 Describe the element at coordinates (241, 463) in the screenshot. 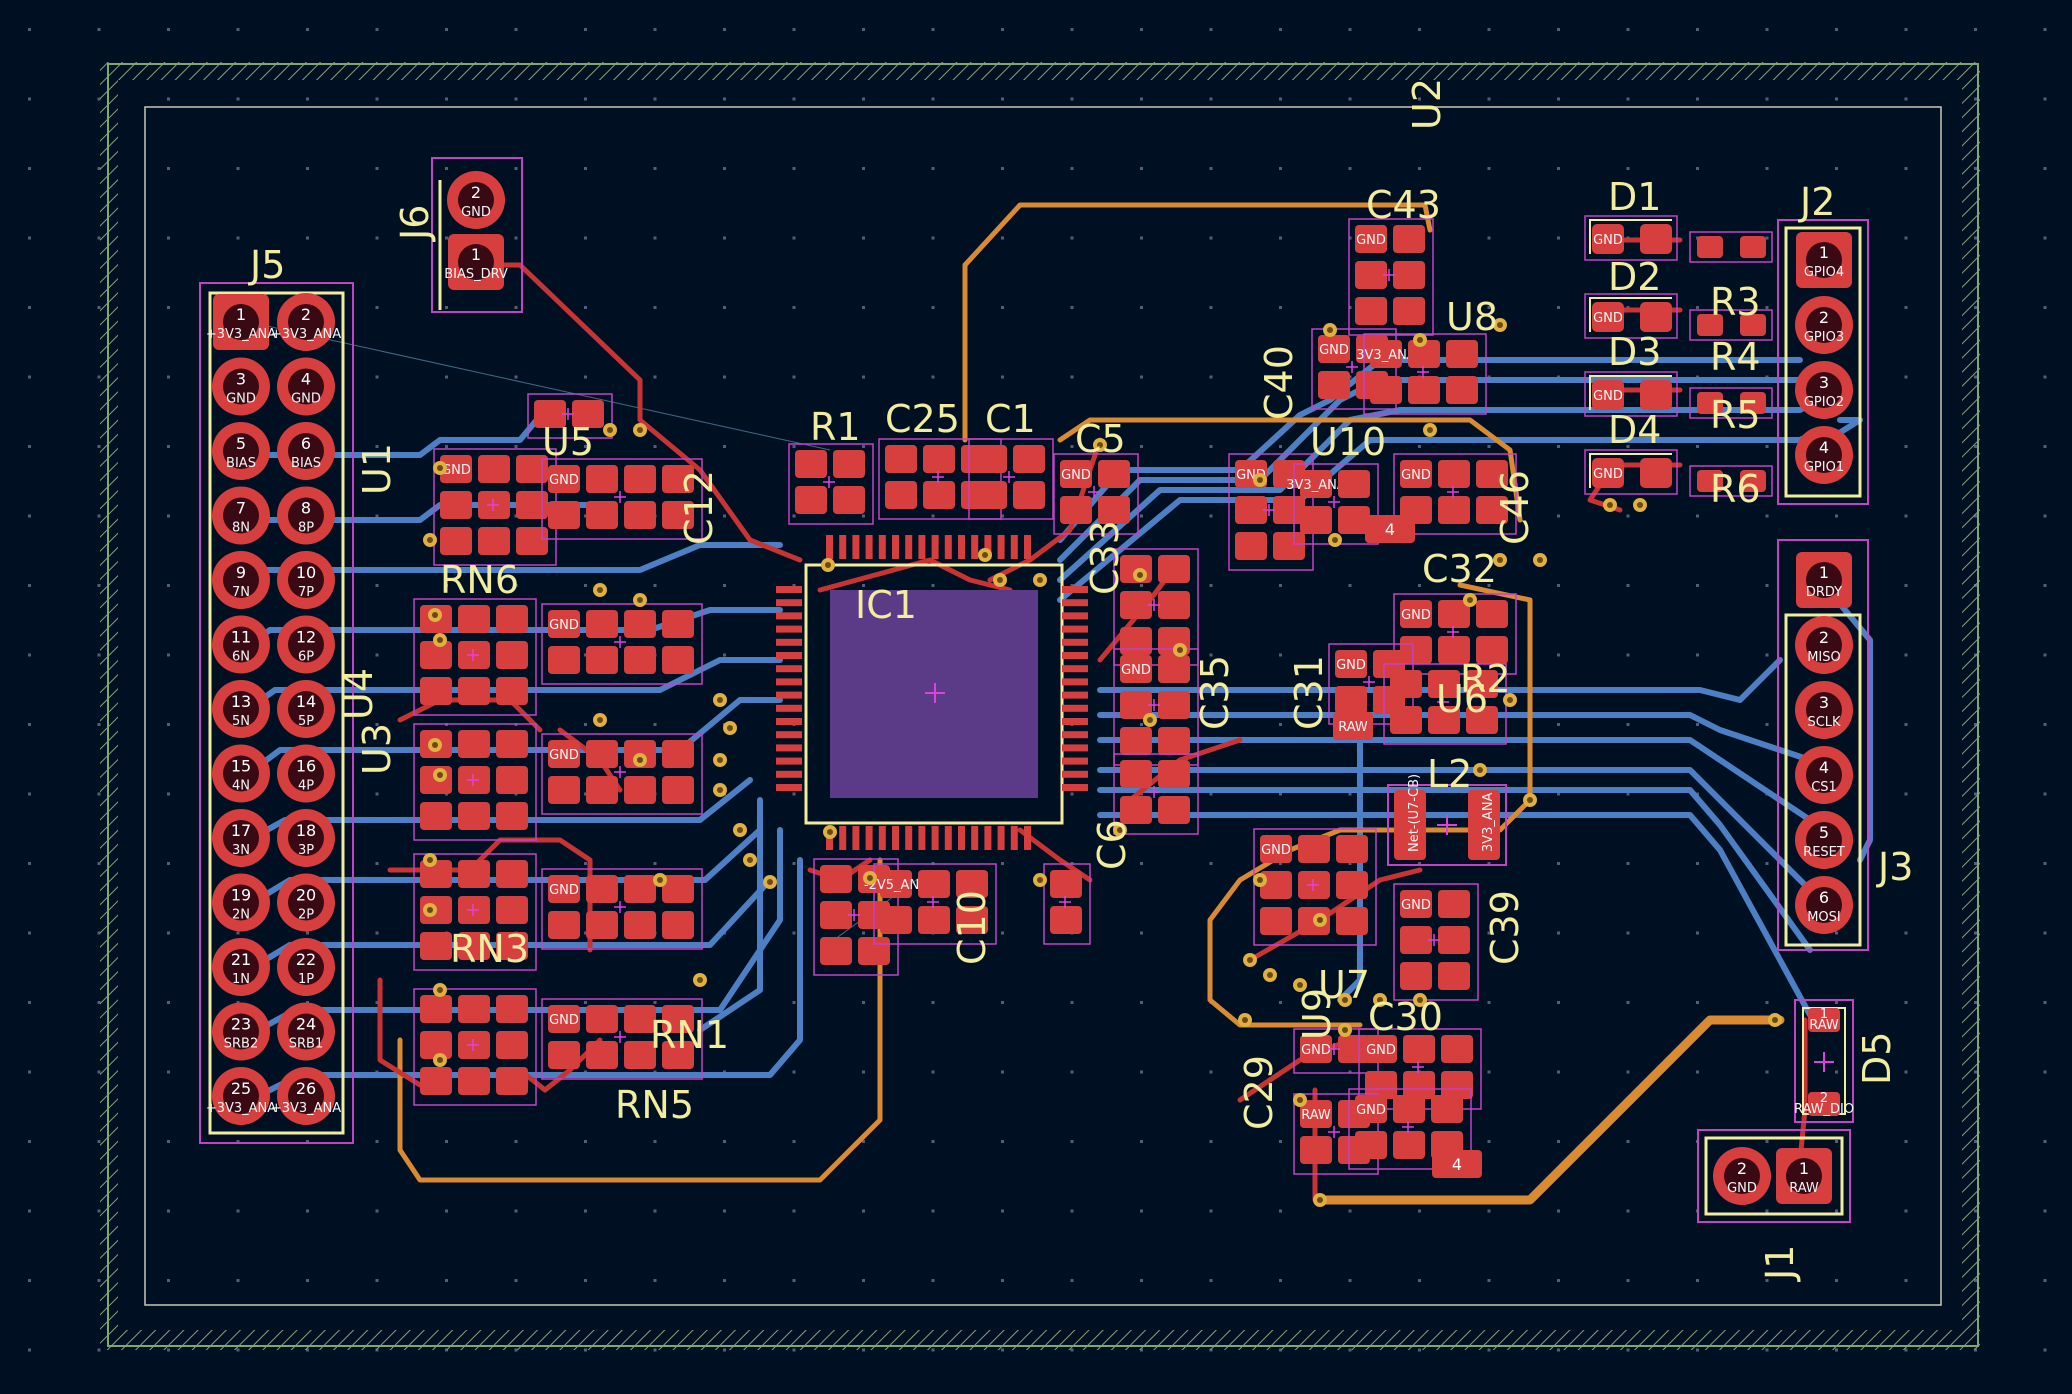

I see `pad-label: BIAS` at that location.